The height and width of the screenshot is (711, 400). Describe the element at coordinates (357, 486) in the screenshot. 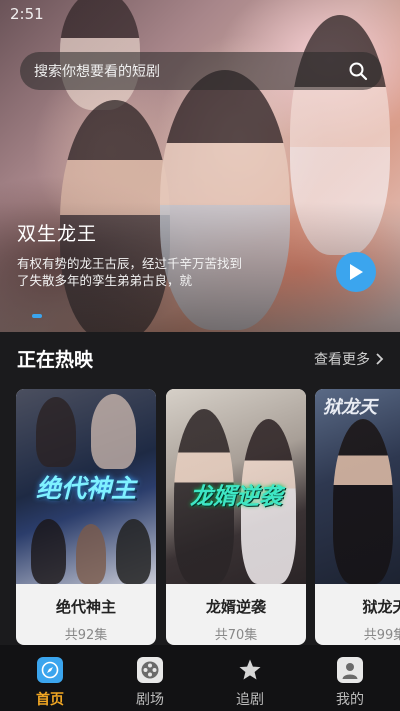

I see `drama-poster: 狱龙天` at that location.